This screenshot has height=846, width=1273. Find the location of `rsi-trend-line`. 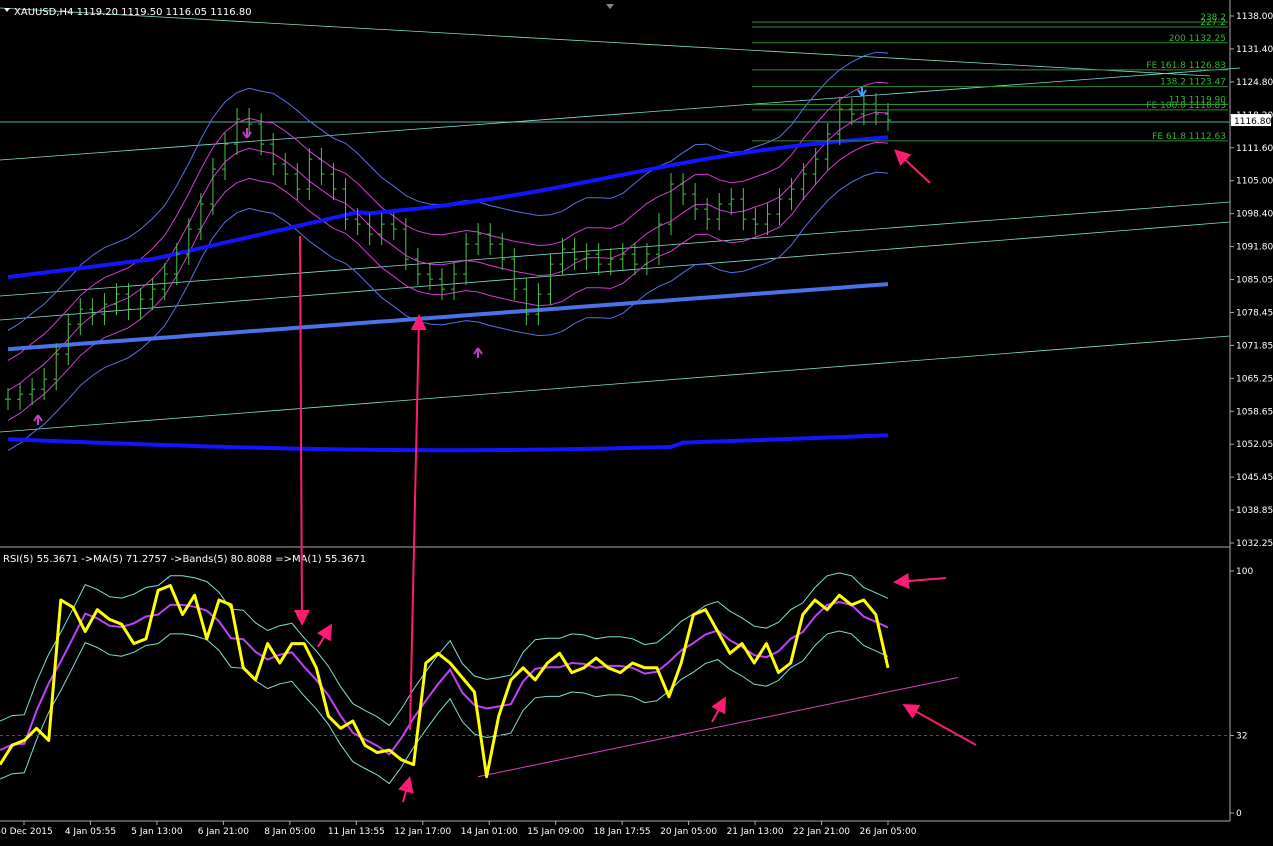

rsi-trend-line is located at coordinates (718, 727).